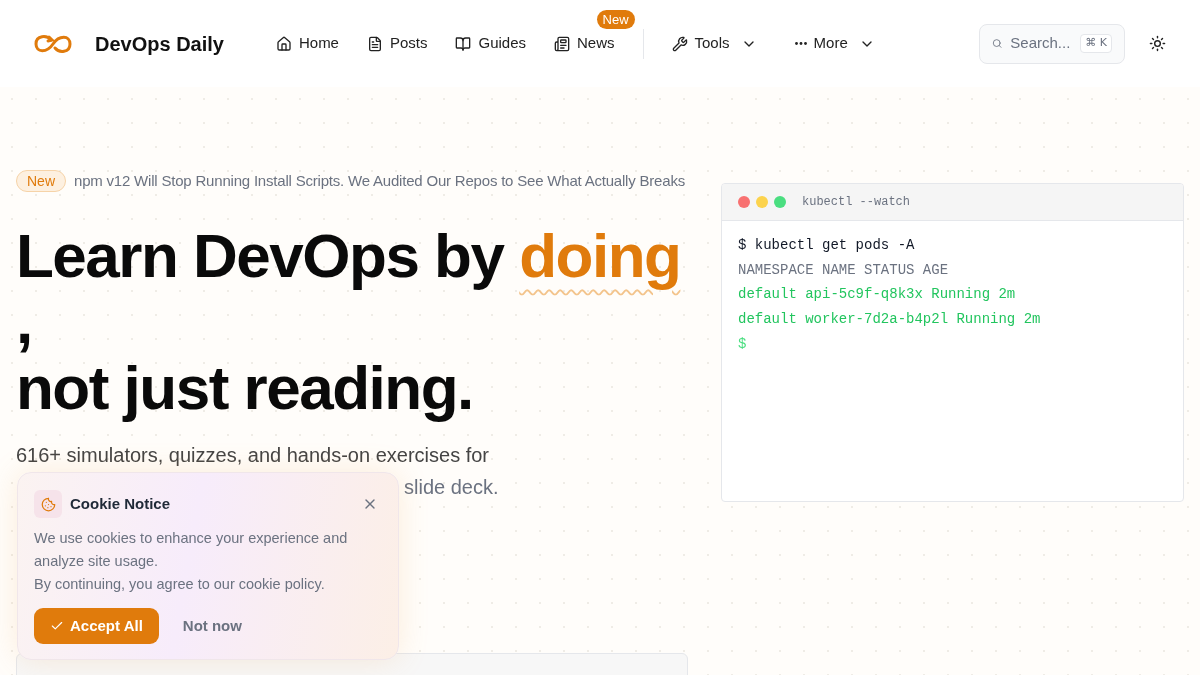 This screenshot has width=1200, height=675. Describe the element at coordinates (48, 504) in the screenshot. I see `cookie-icon` at that location.